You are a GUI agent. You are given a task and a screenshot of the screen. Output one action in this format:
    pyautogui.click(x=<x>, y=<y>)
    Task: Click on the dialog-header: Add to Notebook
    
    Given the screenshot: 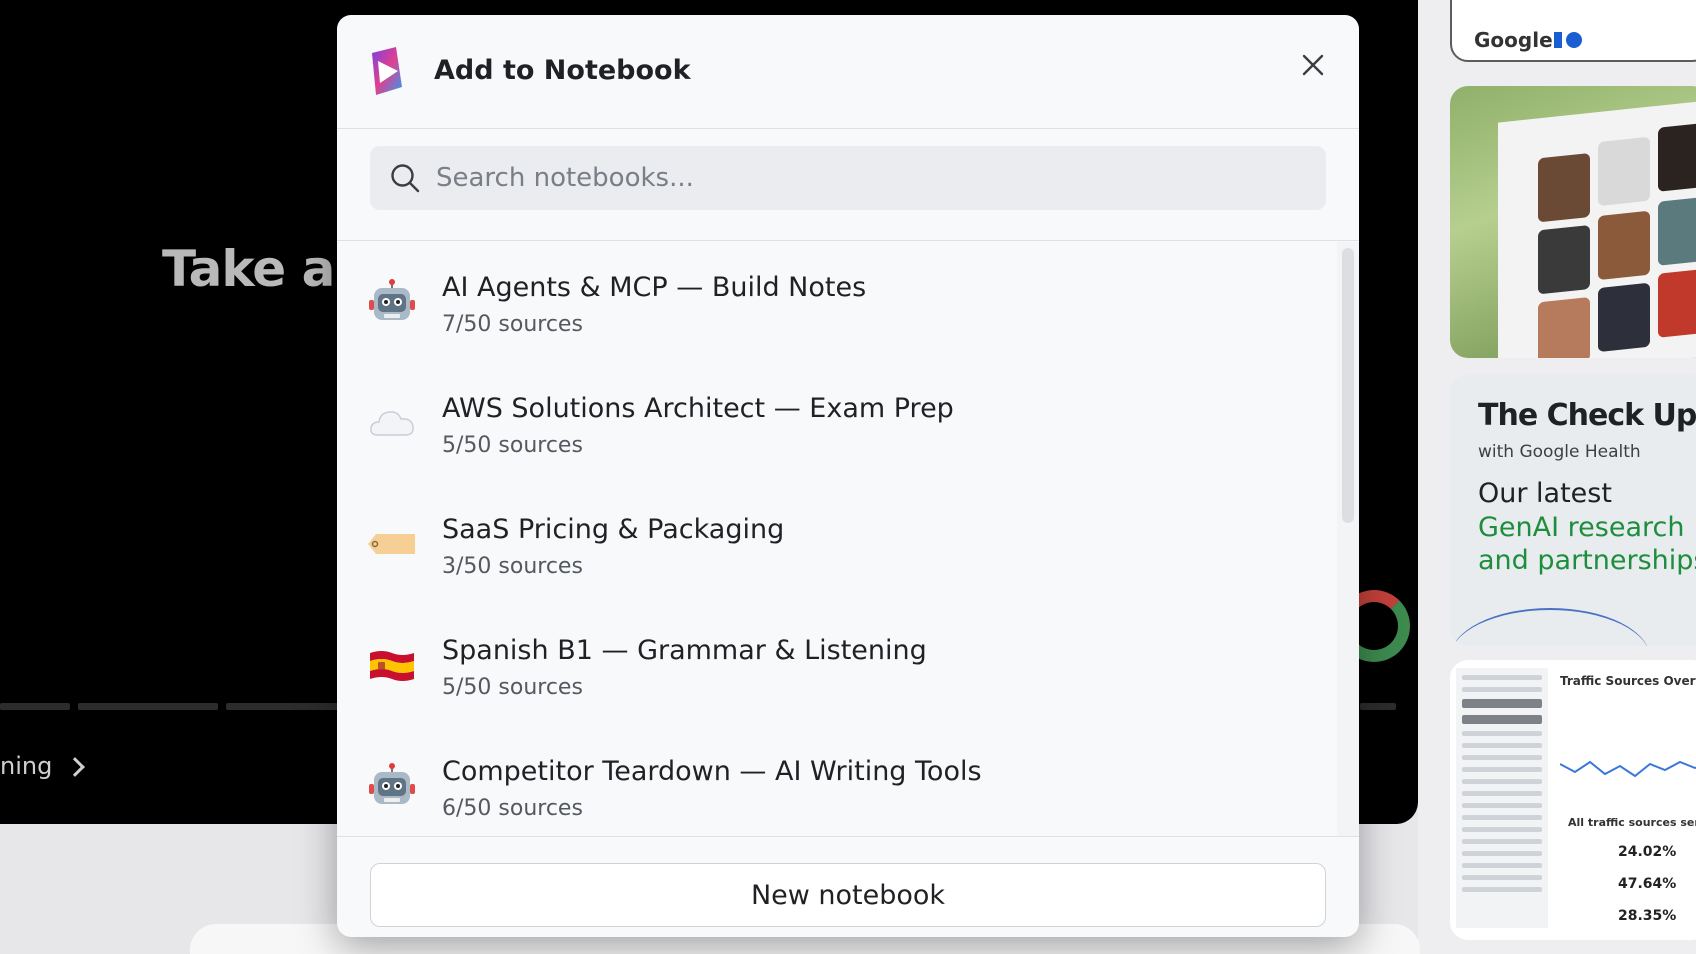 What is the action you would take?
    pyautogui.click(x=848, y=72)
    